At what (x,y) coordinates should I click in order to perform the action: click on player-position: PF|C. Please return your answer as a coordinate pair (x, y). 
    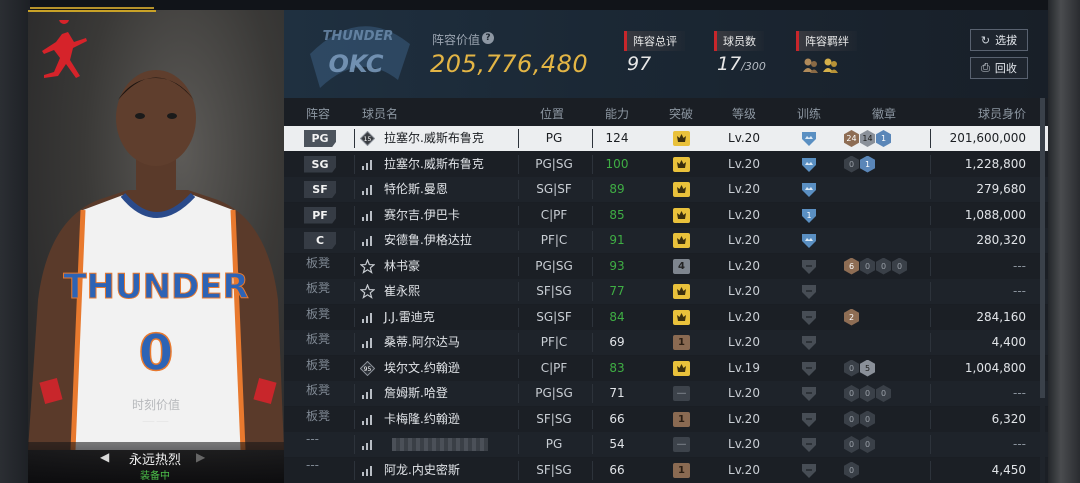
    Looking at the image, I should click on (554, 240).